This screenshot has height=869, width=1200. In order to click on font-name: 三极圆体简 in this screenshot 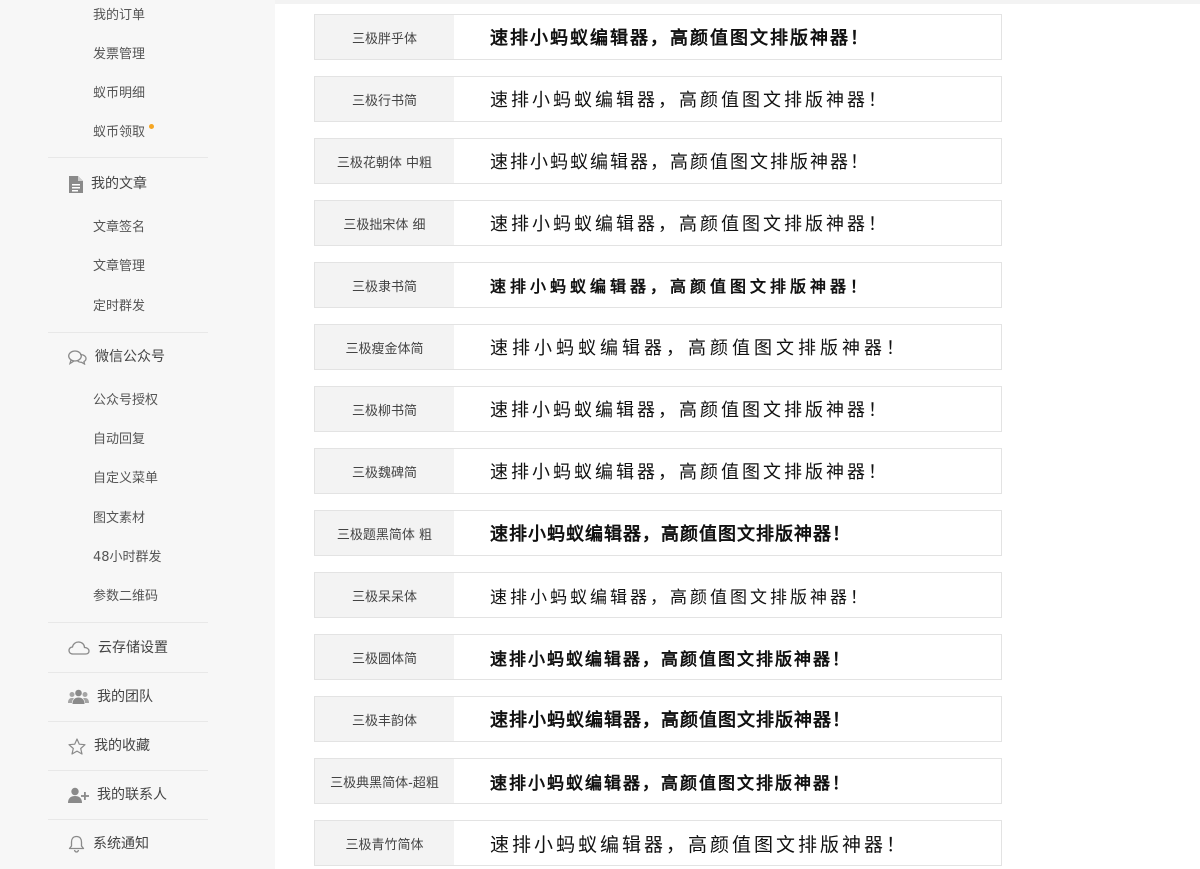, I will do `click(384, 657)`.